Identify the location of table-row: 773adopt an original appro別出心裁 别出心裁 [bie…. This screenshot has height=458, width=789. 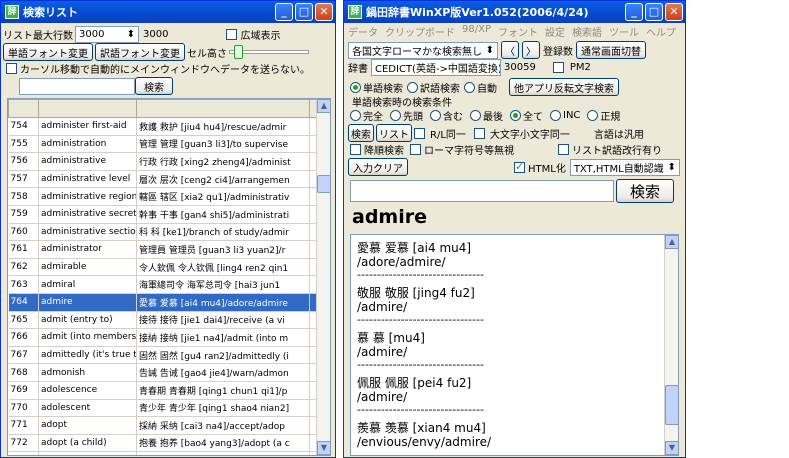
(163, 453).